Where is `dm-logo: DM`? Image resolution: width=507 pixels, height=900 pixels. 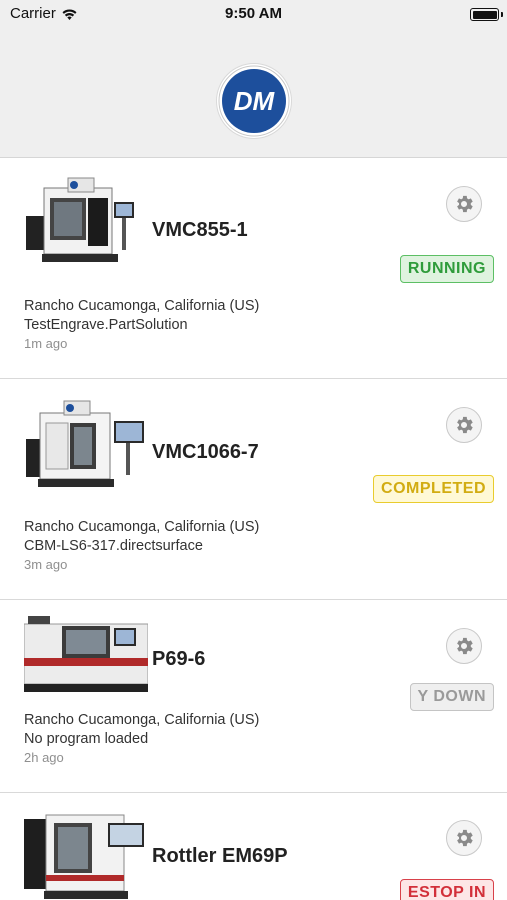
dm-logo: DM is located at coordinates (254, 101).